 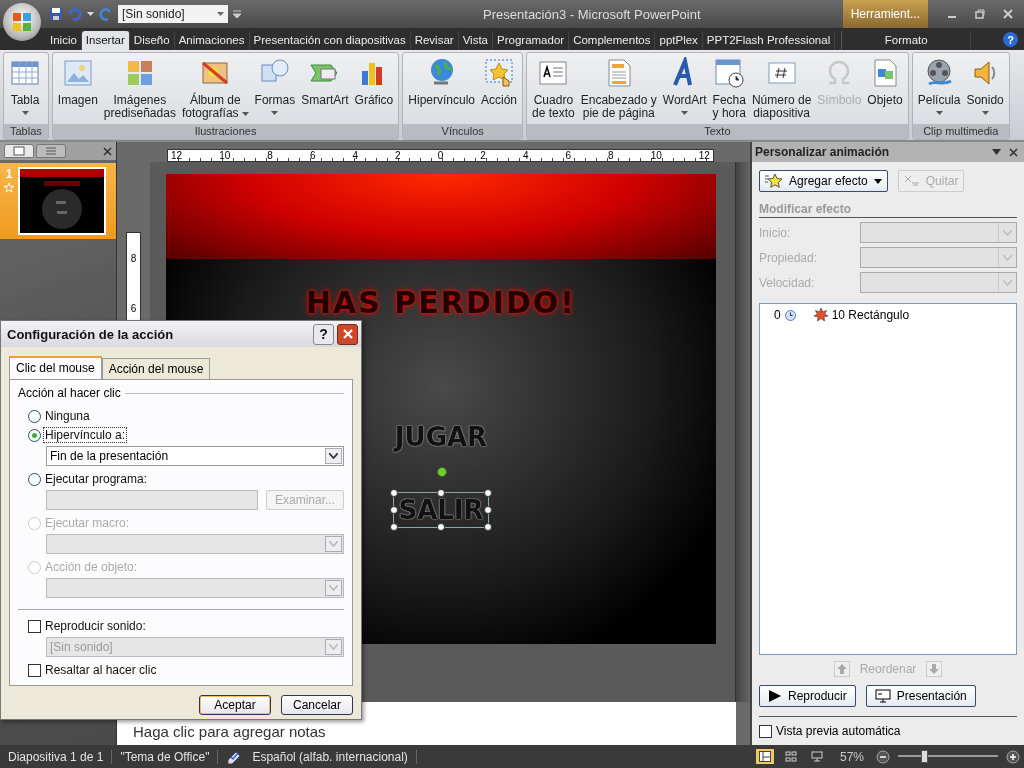 What do you see at coordinates (775, 232) in the screenshot?
I see `field-label: Inicio:` at bounding box center [775, 232].